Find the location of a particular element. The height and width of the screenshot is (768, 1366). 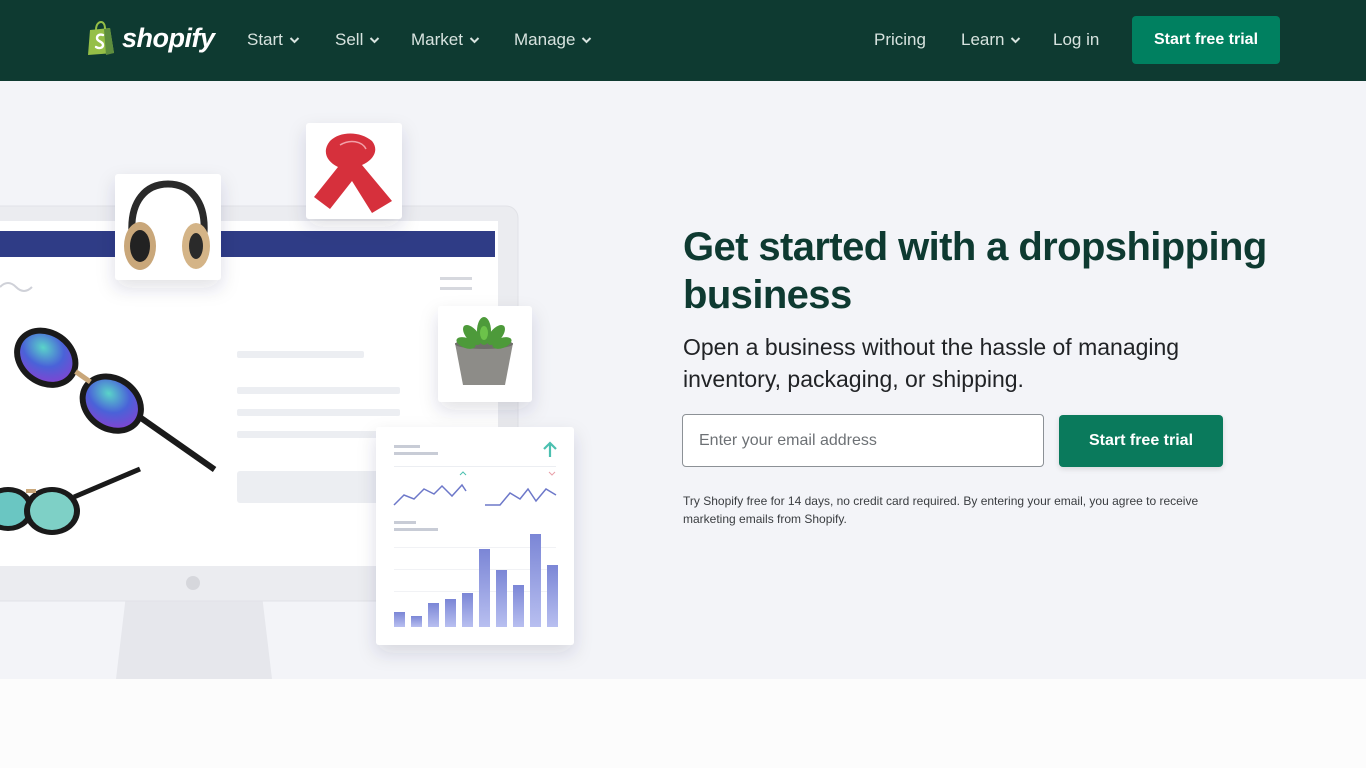

nav-start-label: Start is located at coordinates (265, 39).